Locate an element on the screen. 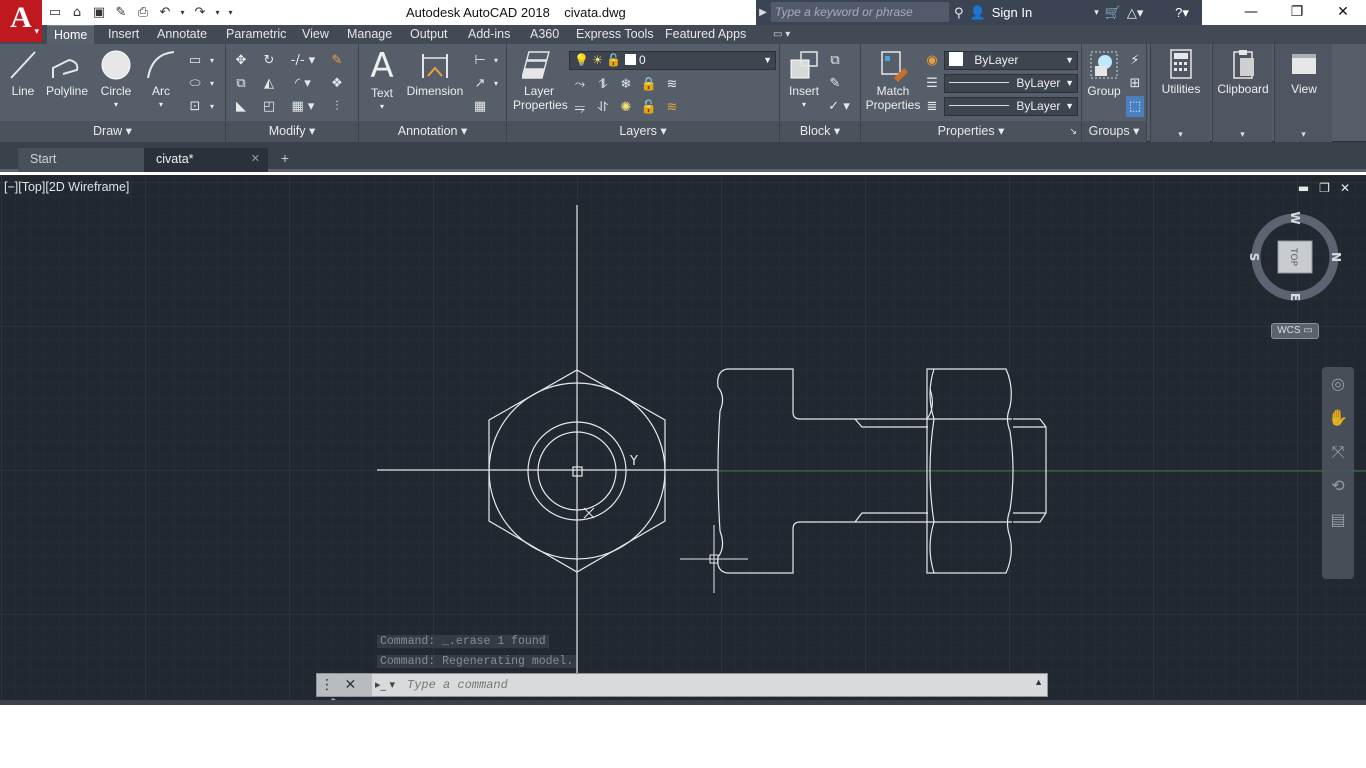  undo-dropdown-icon: ▾ is located at coordinates (182, 12).